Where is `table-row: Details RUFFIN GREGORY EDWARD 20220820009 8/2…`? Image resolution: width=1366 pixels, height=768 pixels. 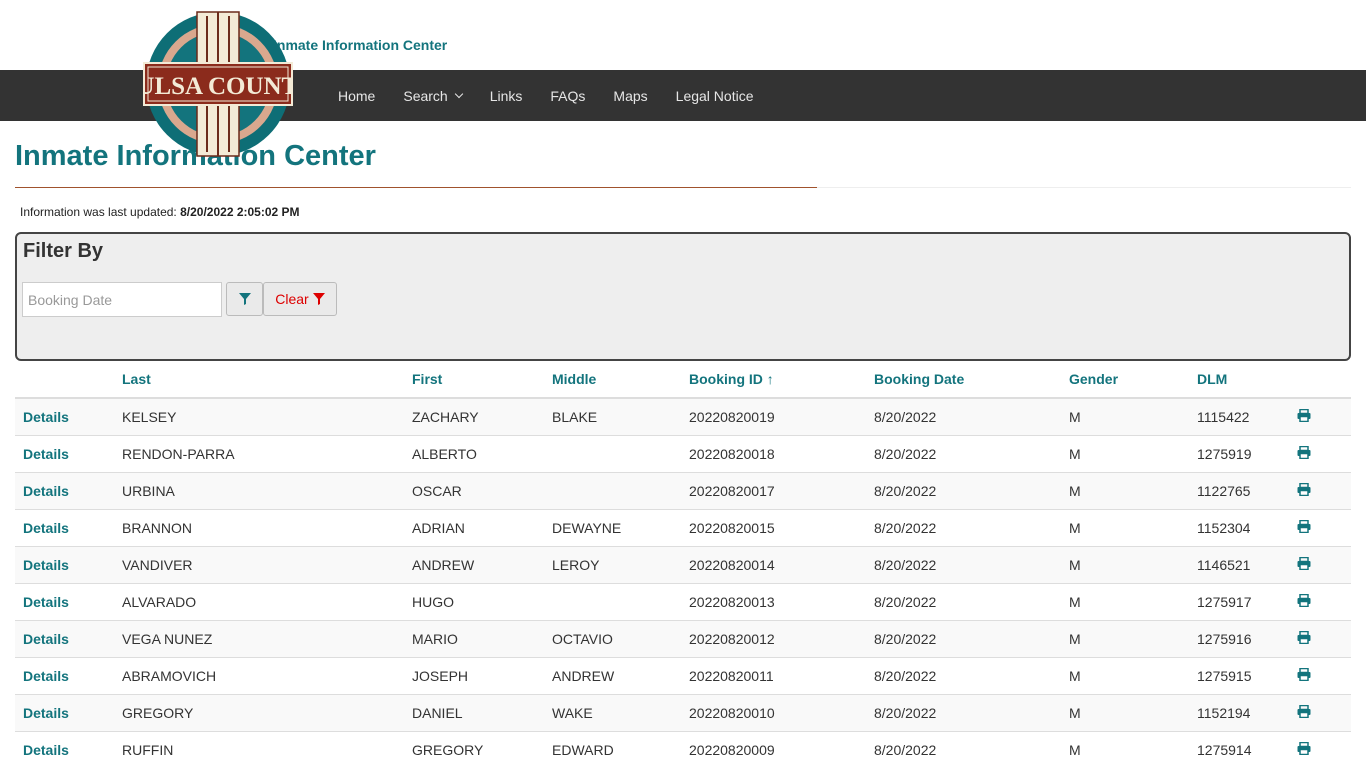
table-row: Details RUFFIN GREGORY EDWARD 20220820009 8/2… is located at coordinates (683, 749).